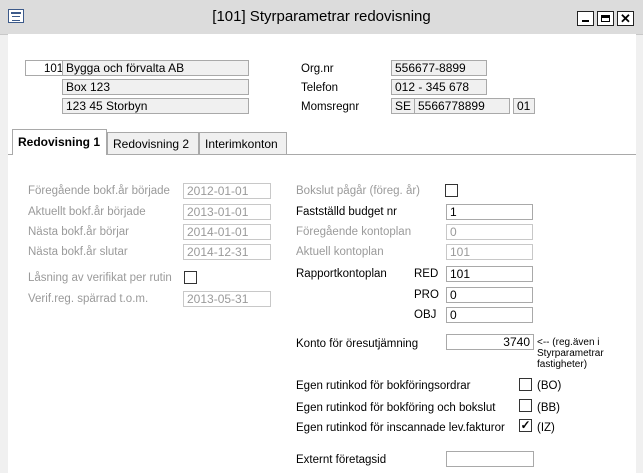 The image size is (643, 473). Describe the element at coordinates (489, 315) in the screenshot. I see `obj-field: 0` at that location.